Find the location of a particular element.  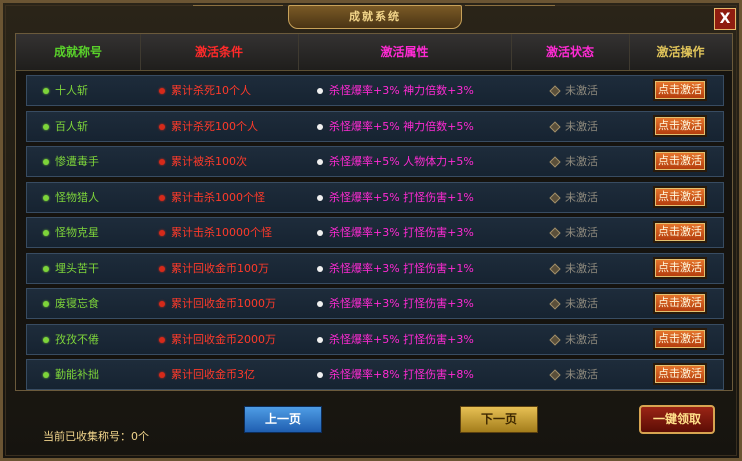

achievement-title-text: 十人斩 is located at coordinates (71, 90).